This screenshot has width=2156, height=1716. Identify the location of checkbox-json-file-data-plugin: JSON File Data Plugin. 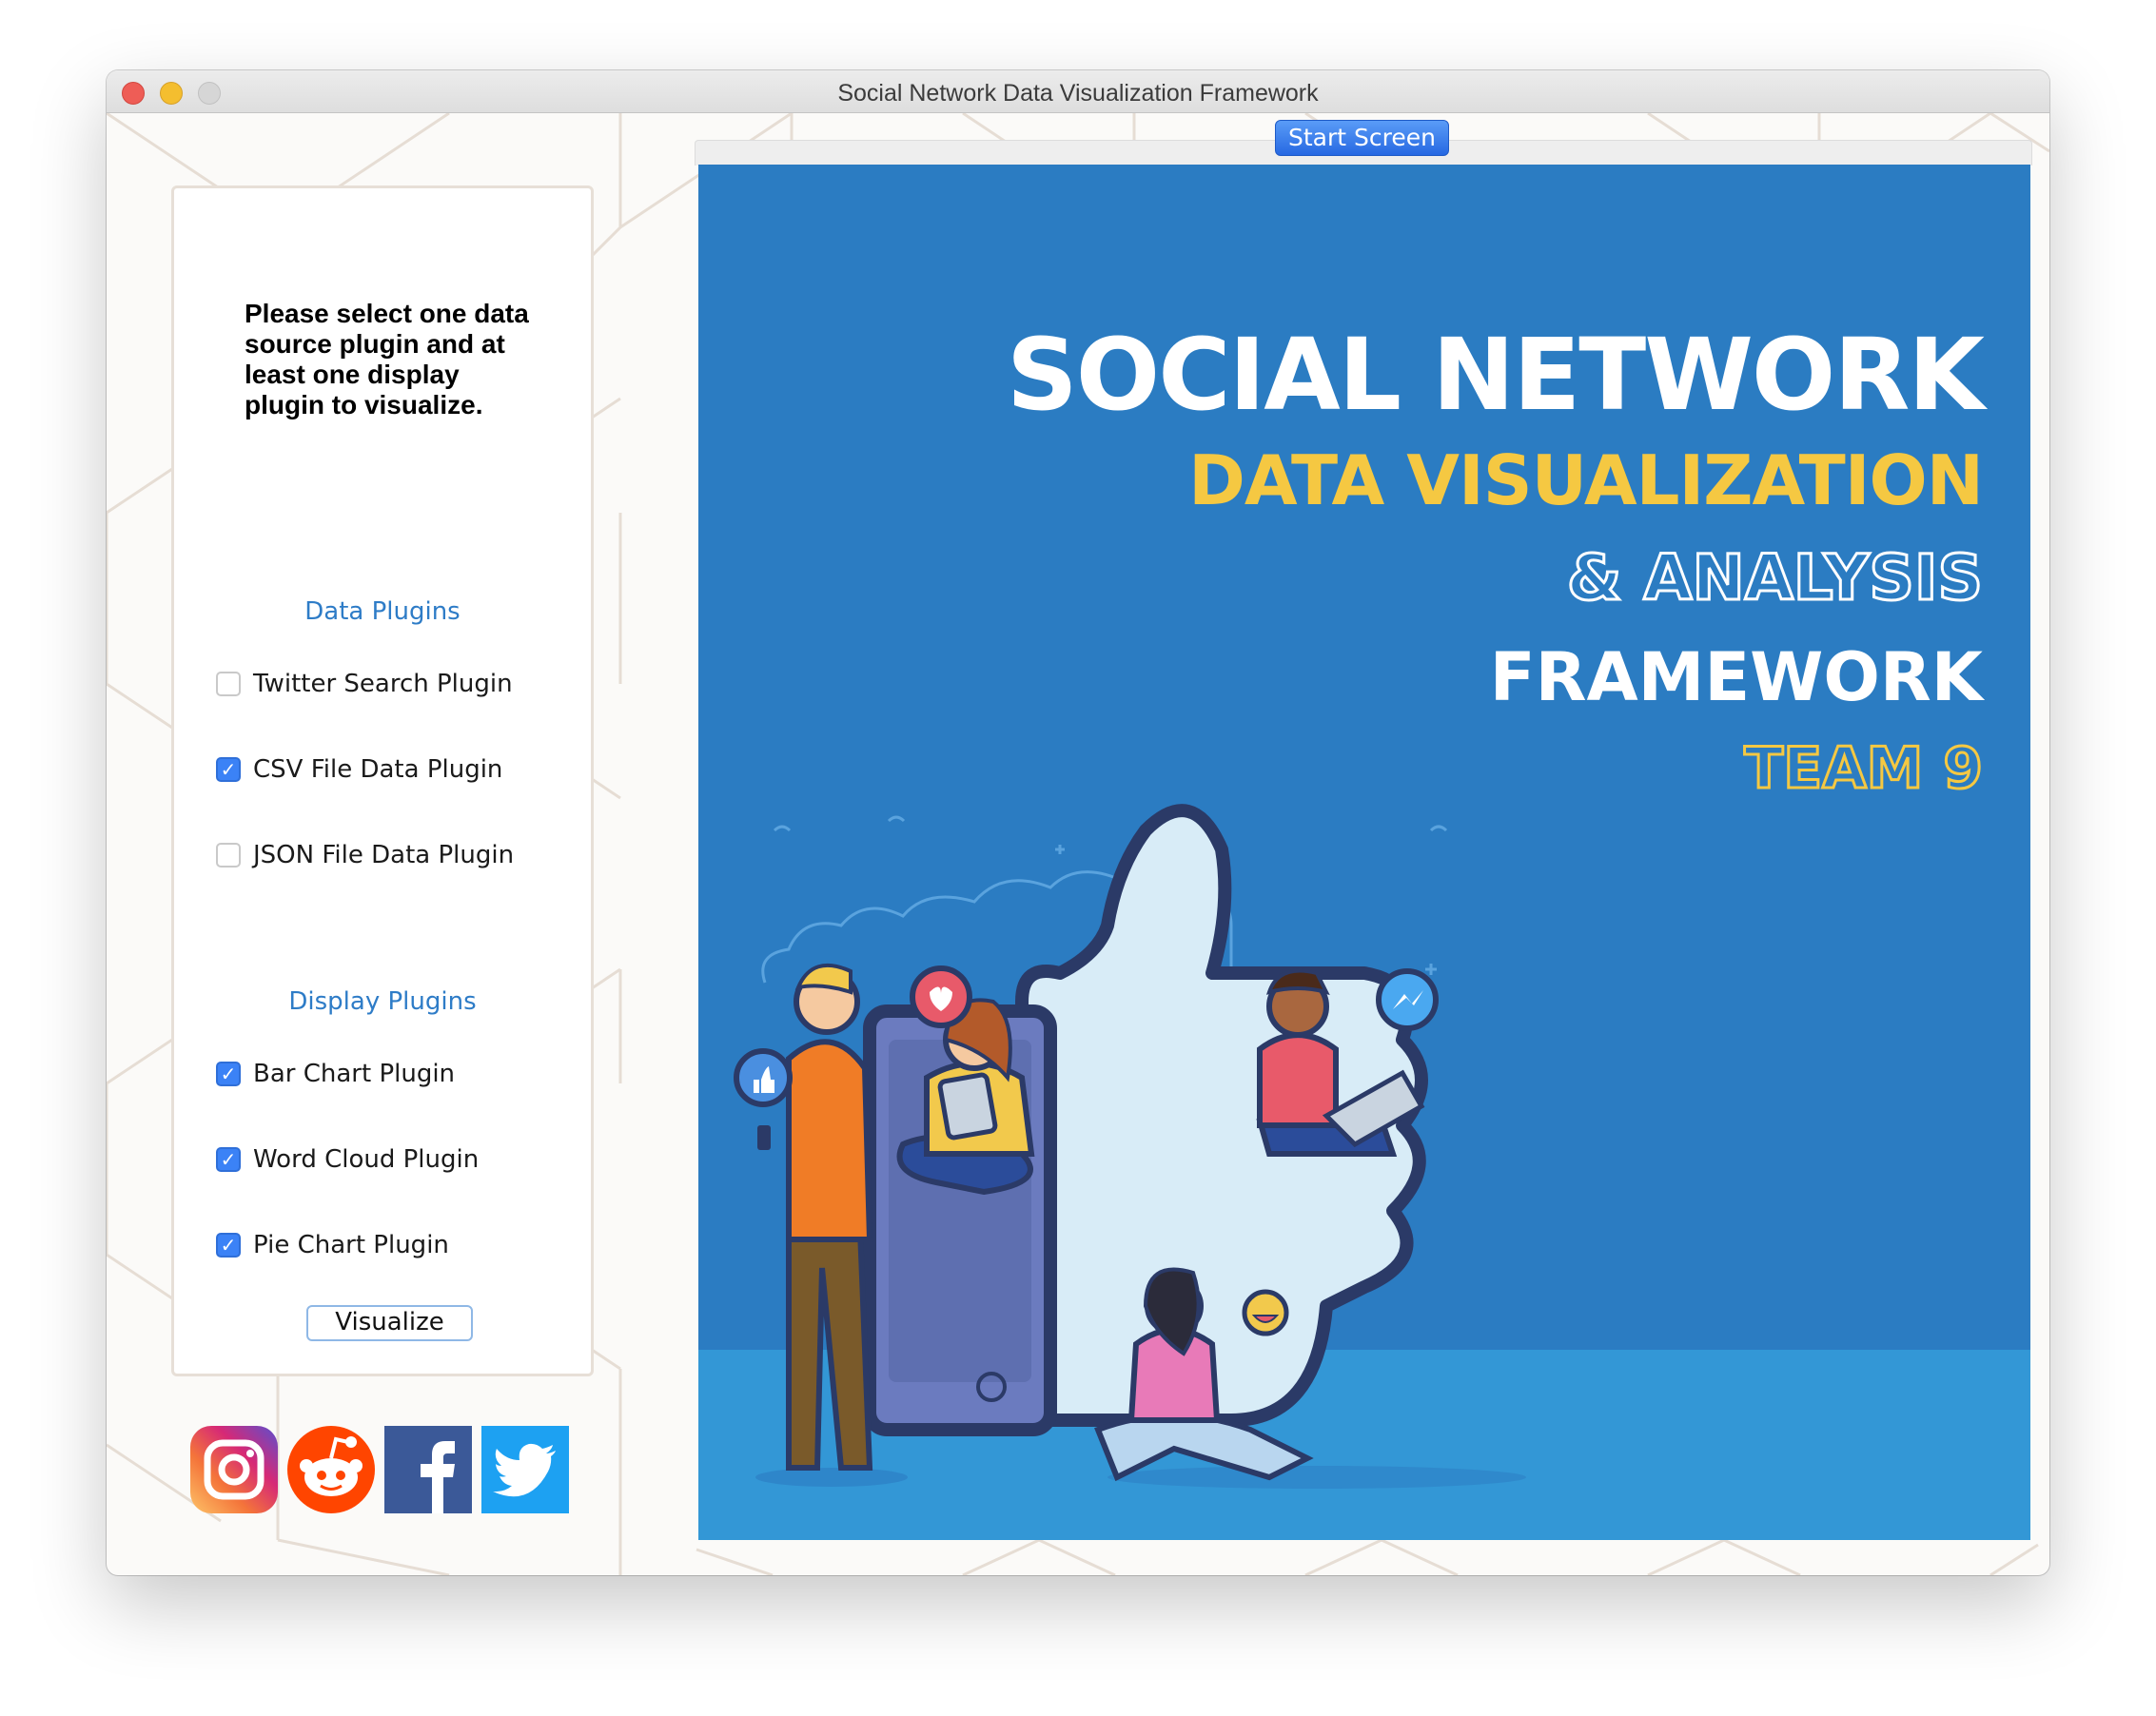
(365, 855).